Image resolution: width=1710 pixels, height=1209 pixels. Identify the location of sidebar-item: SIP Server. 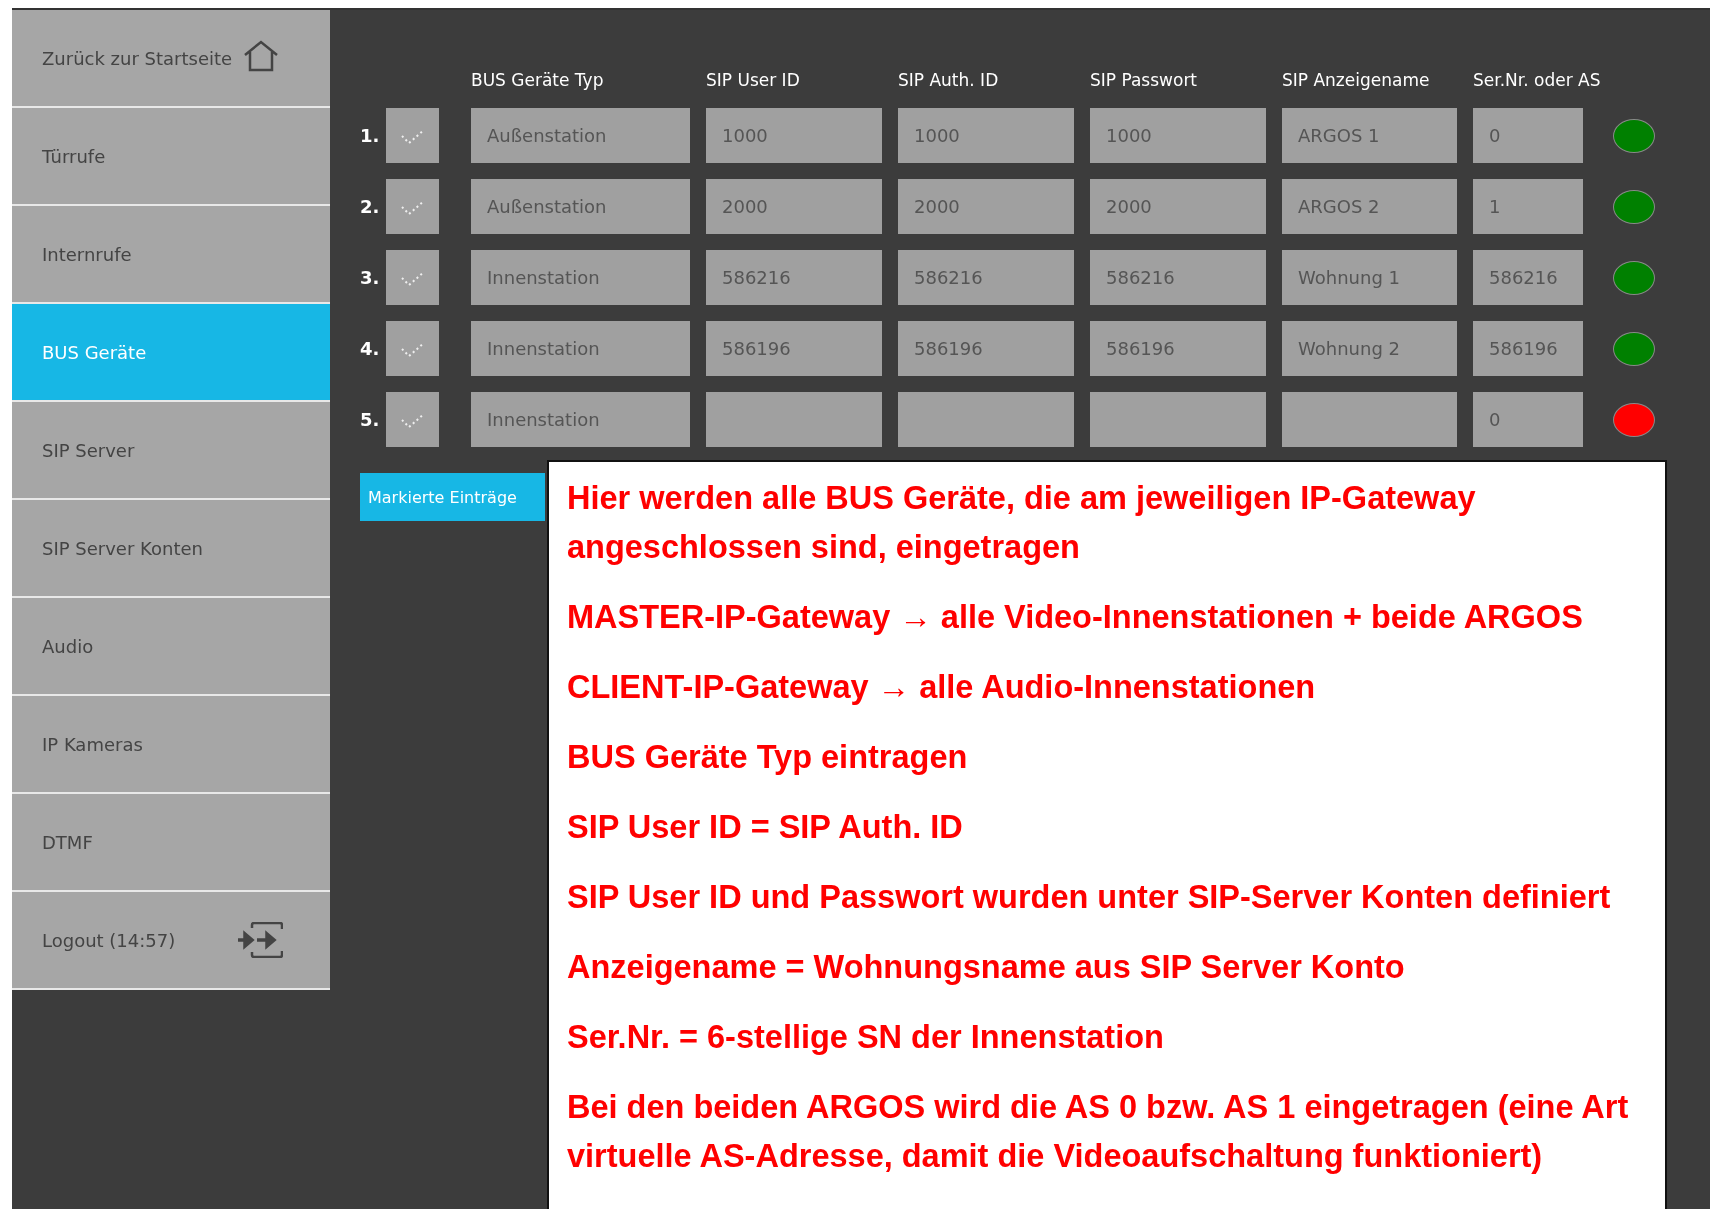
(171, 451).